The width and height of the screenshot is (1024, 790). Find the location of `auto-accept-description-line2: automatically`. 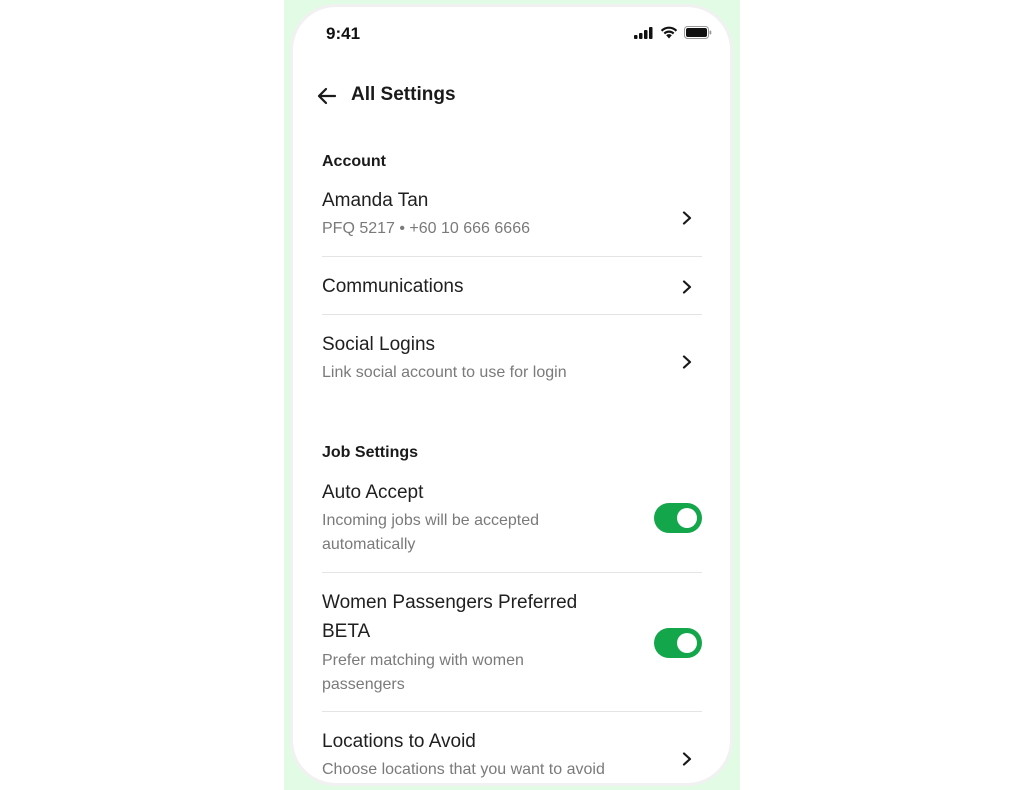

auto-accept-description-line2: automatically is located at coordinates (369, 544).